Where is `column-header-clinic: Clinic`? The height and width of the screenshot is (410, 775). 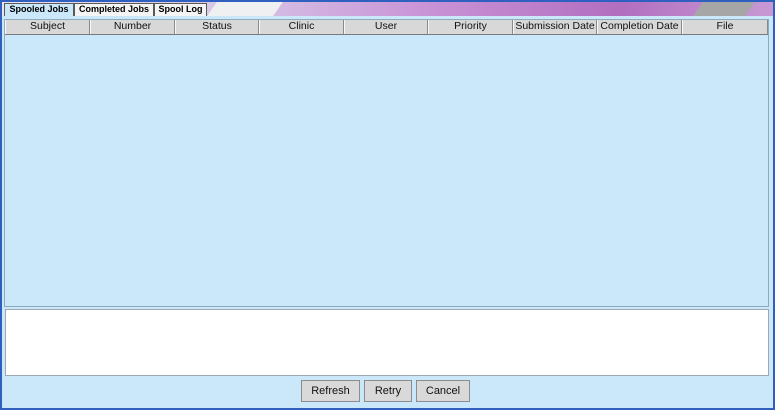
column-header-clinic: Clinic is located at coordinates (301, 27).